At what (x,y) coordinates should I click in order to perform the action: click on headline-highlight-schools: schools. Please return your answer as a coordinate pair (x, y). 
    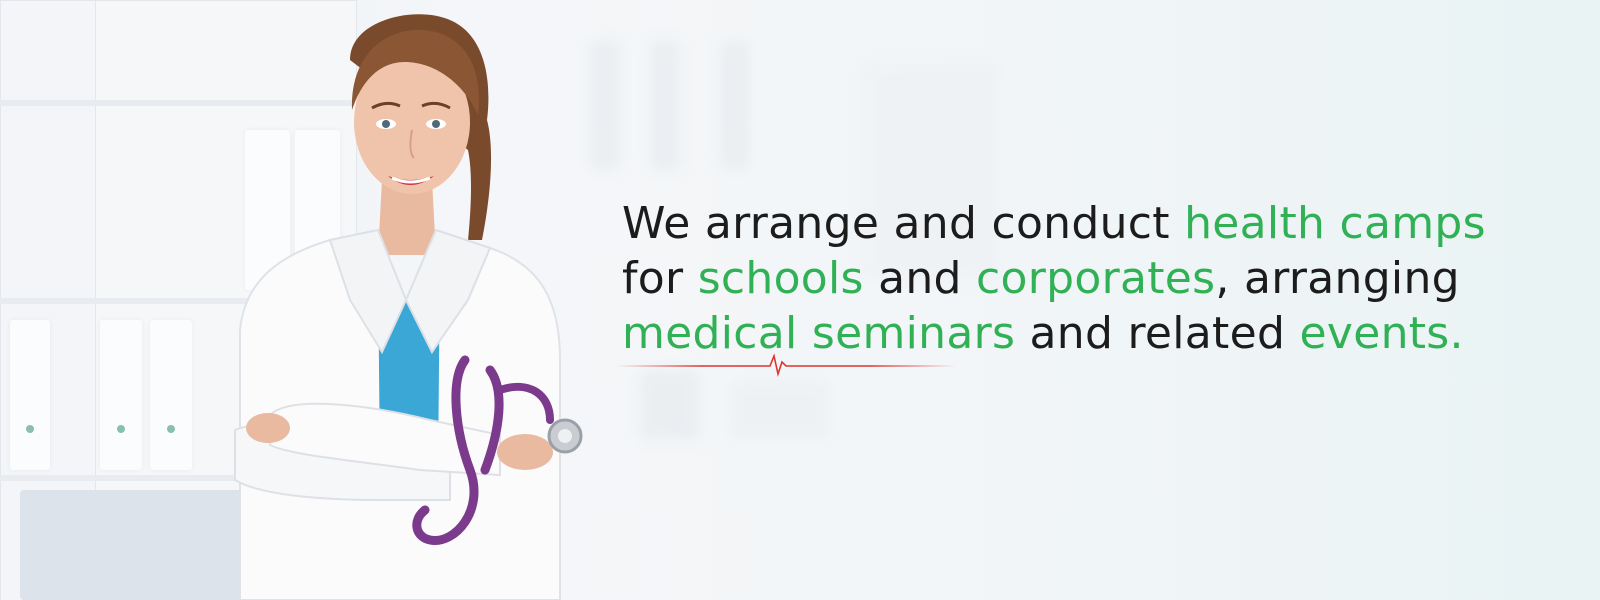
    Looking at the image, I should click on (780, 278).